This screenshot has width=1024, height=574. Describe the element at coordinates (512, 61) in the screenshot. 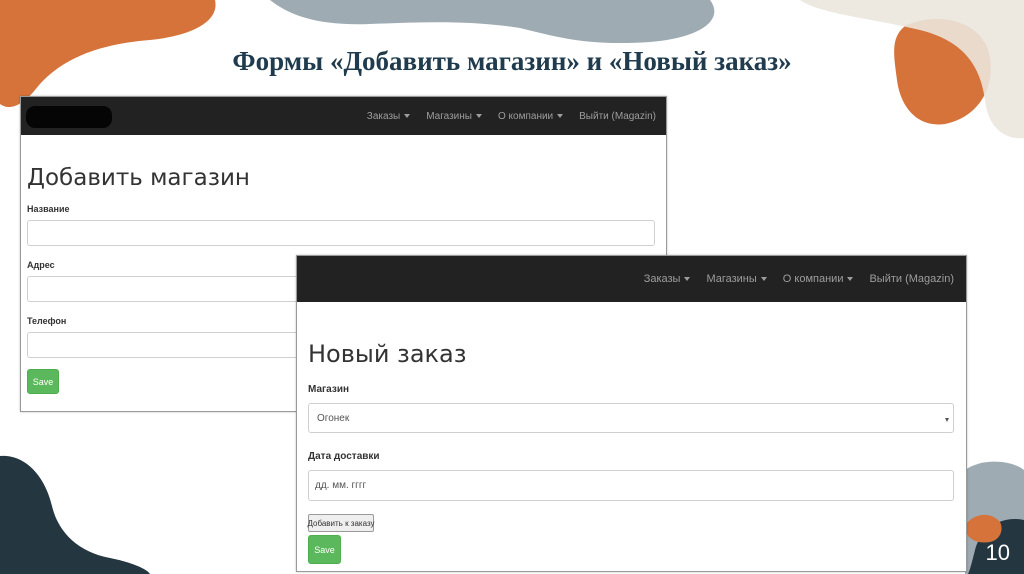

I see `slide-title: Формы «Добавить магазин» и «Новый заказ»` at that location.